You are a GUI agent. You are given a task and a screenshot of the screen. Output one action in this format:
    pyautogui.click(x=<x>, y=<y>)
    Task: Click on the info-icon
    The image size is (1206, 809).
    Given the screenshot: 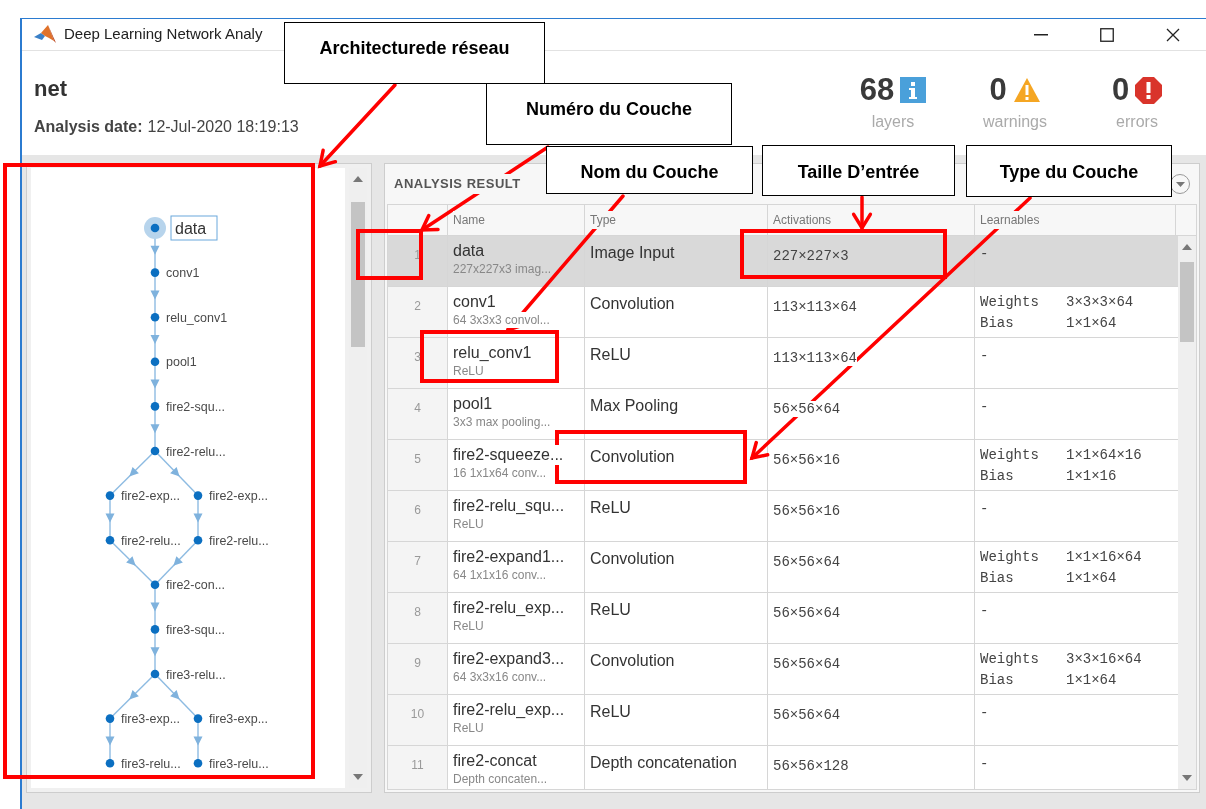 What is the action you would take?
    pyautogui.click(x=913, y=90)
    